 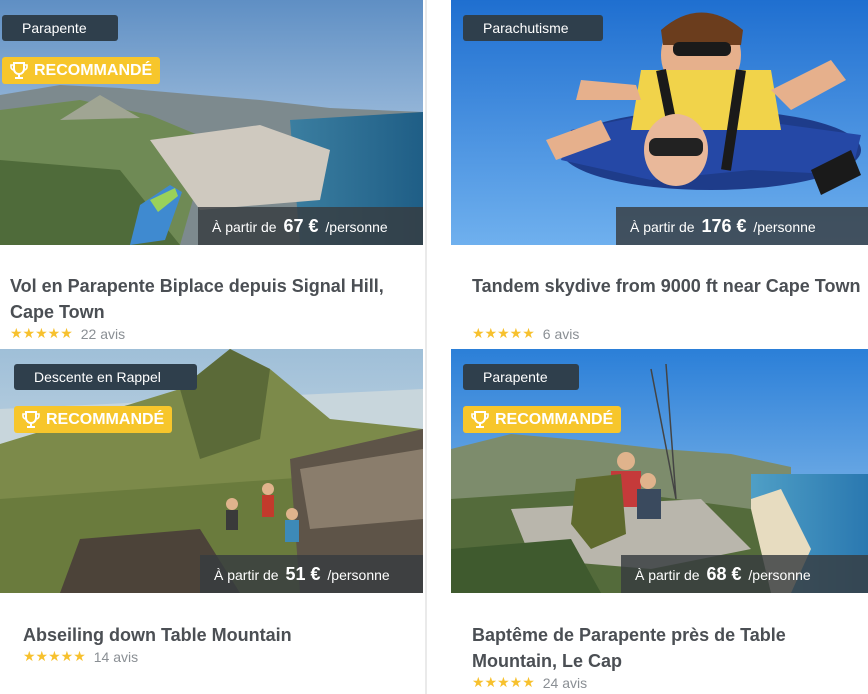 I want to click on rating: ★★★★★ 24 avis, so click(x=529, y=682).